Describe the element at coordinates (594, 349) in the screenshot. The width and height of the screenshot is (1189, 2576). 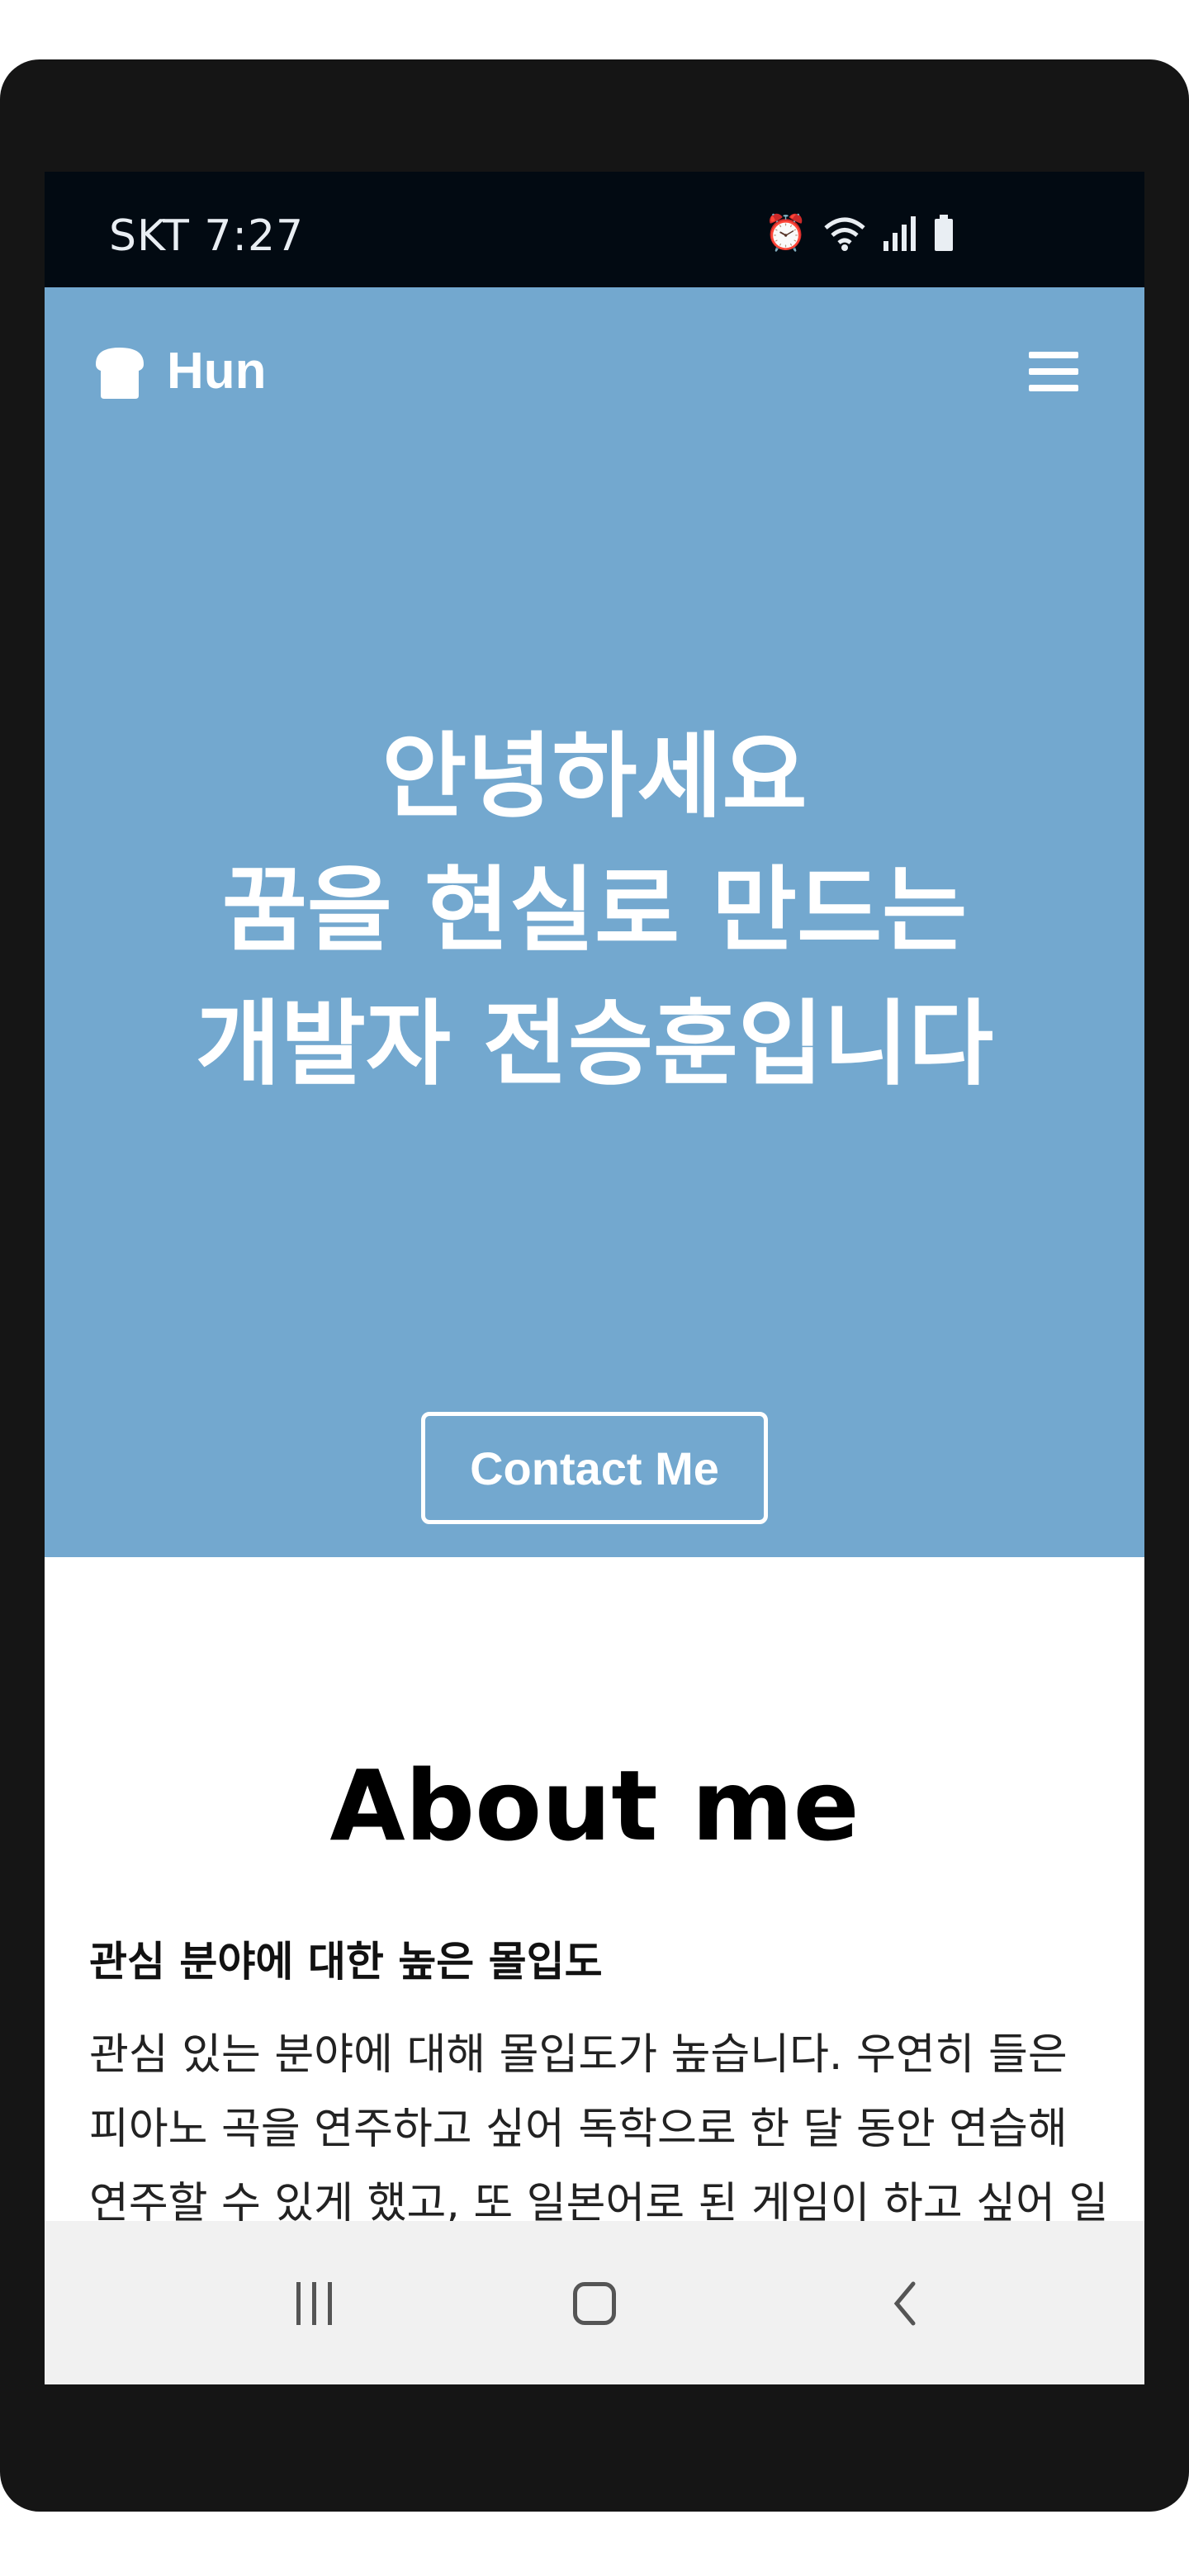
I see `navbar: Hun` at that location.